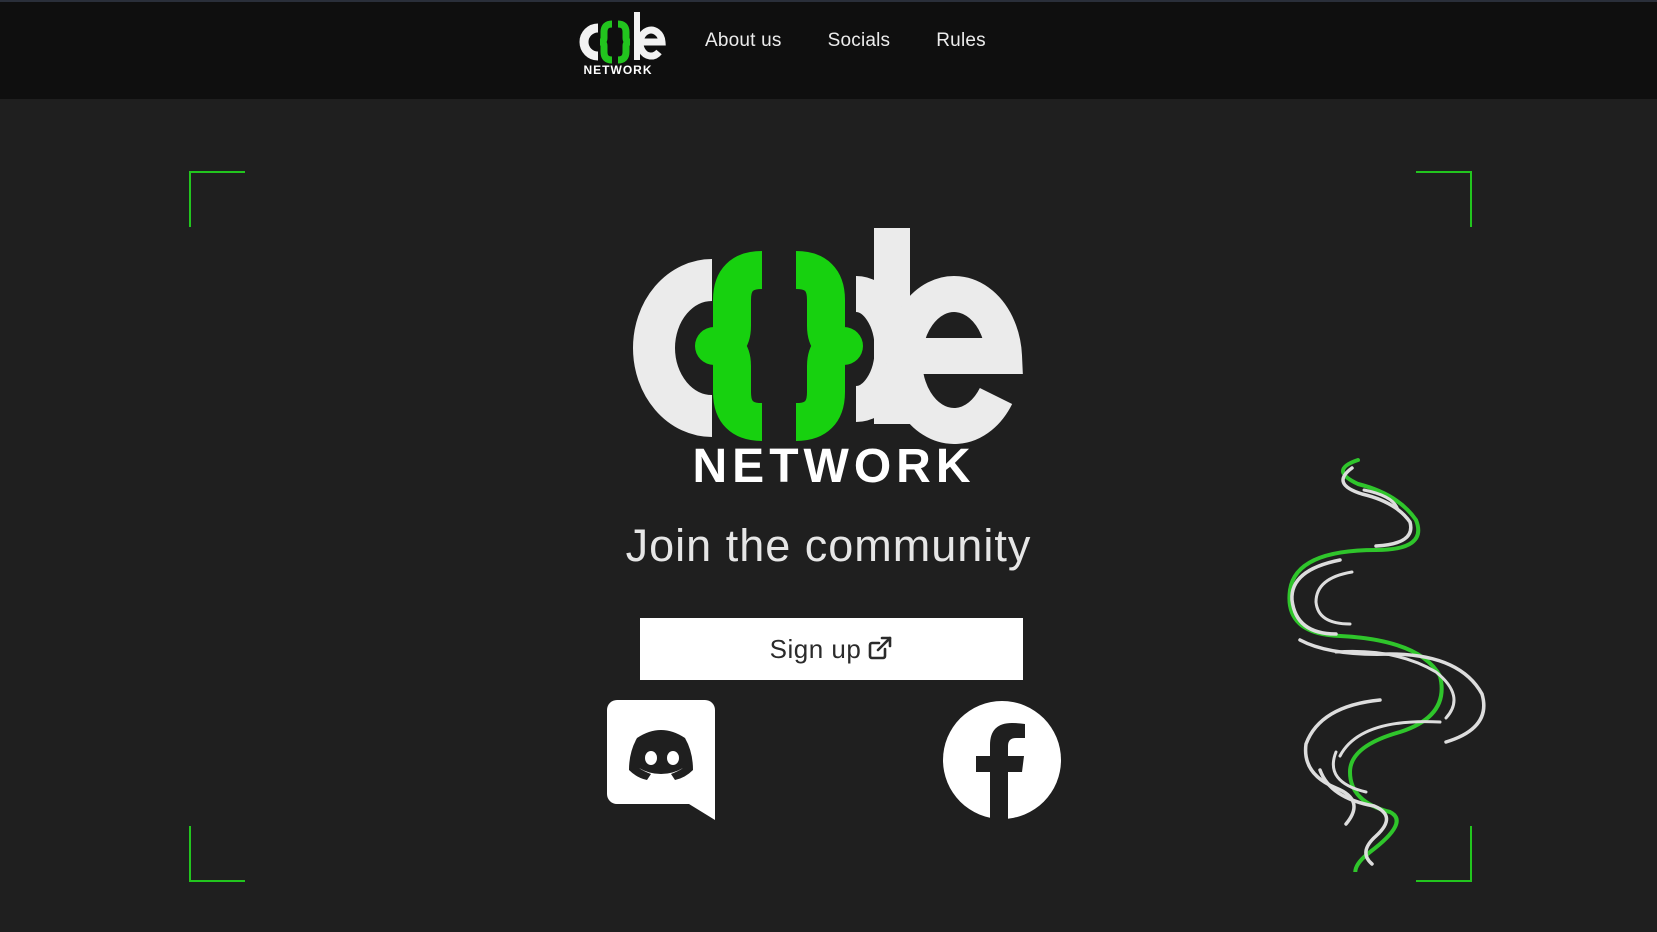 This screenshot has height=932, width=1657. I want to click on nav-link-about: About us, so click(743, 41).